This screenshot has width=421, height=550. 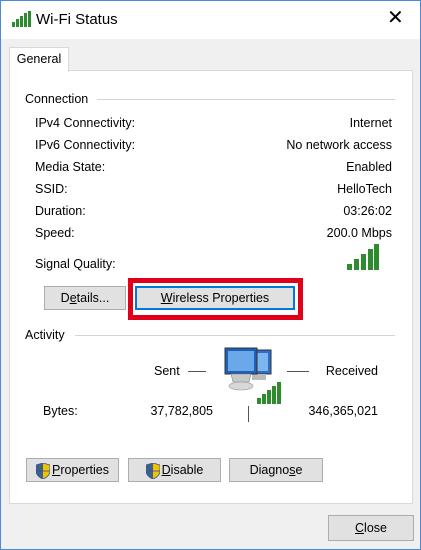 What do you see at coordinates (57, 99) in the screenshot?
I see `connection-group-title: Connection` at bounding box center [57, 99].